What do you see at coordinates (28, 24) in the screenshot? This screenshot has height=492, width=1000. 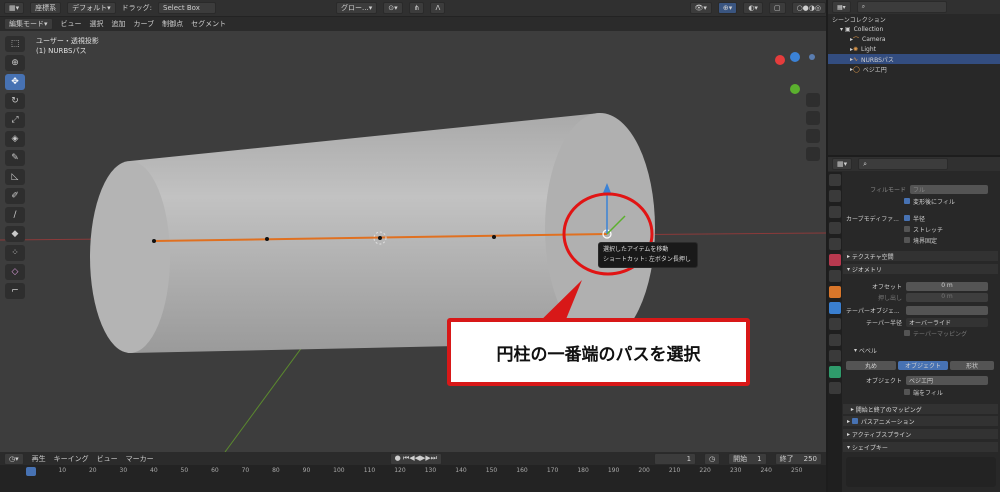 I see `mode-dropdown: 編集モード ▾` at bounding box center [28, 24].